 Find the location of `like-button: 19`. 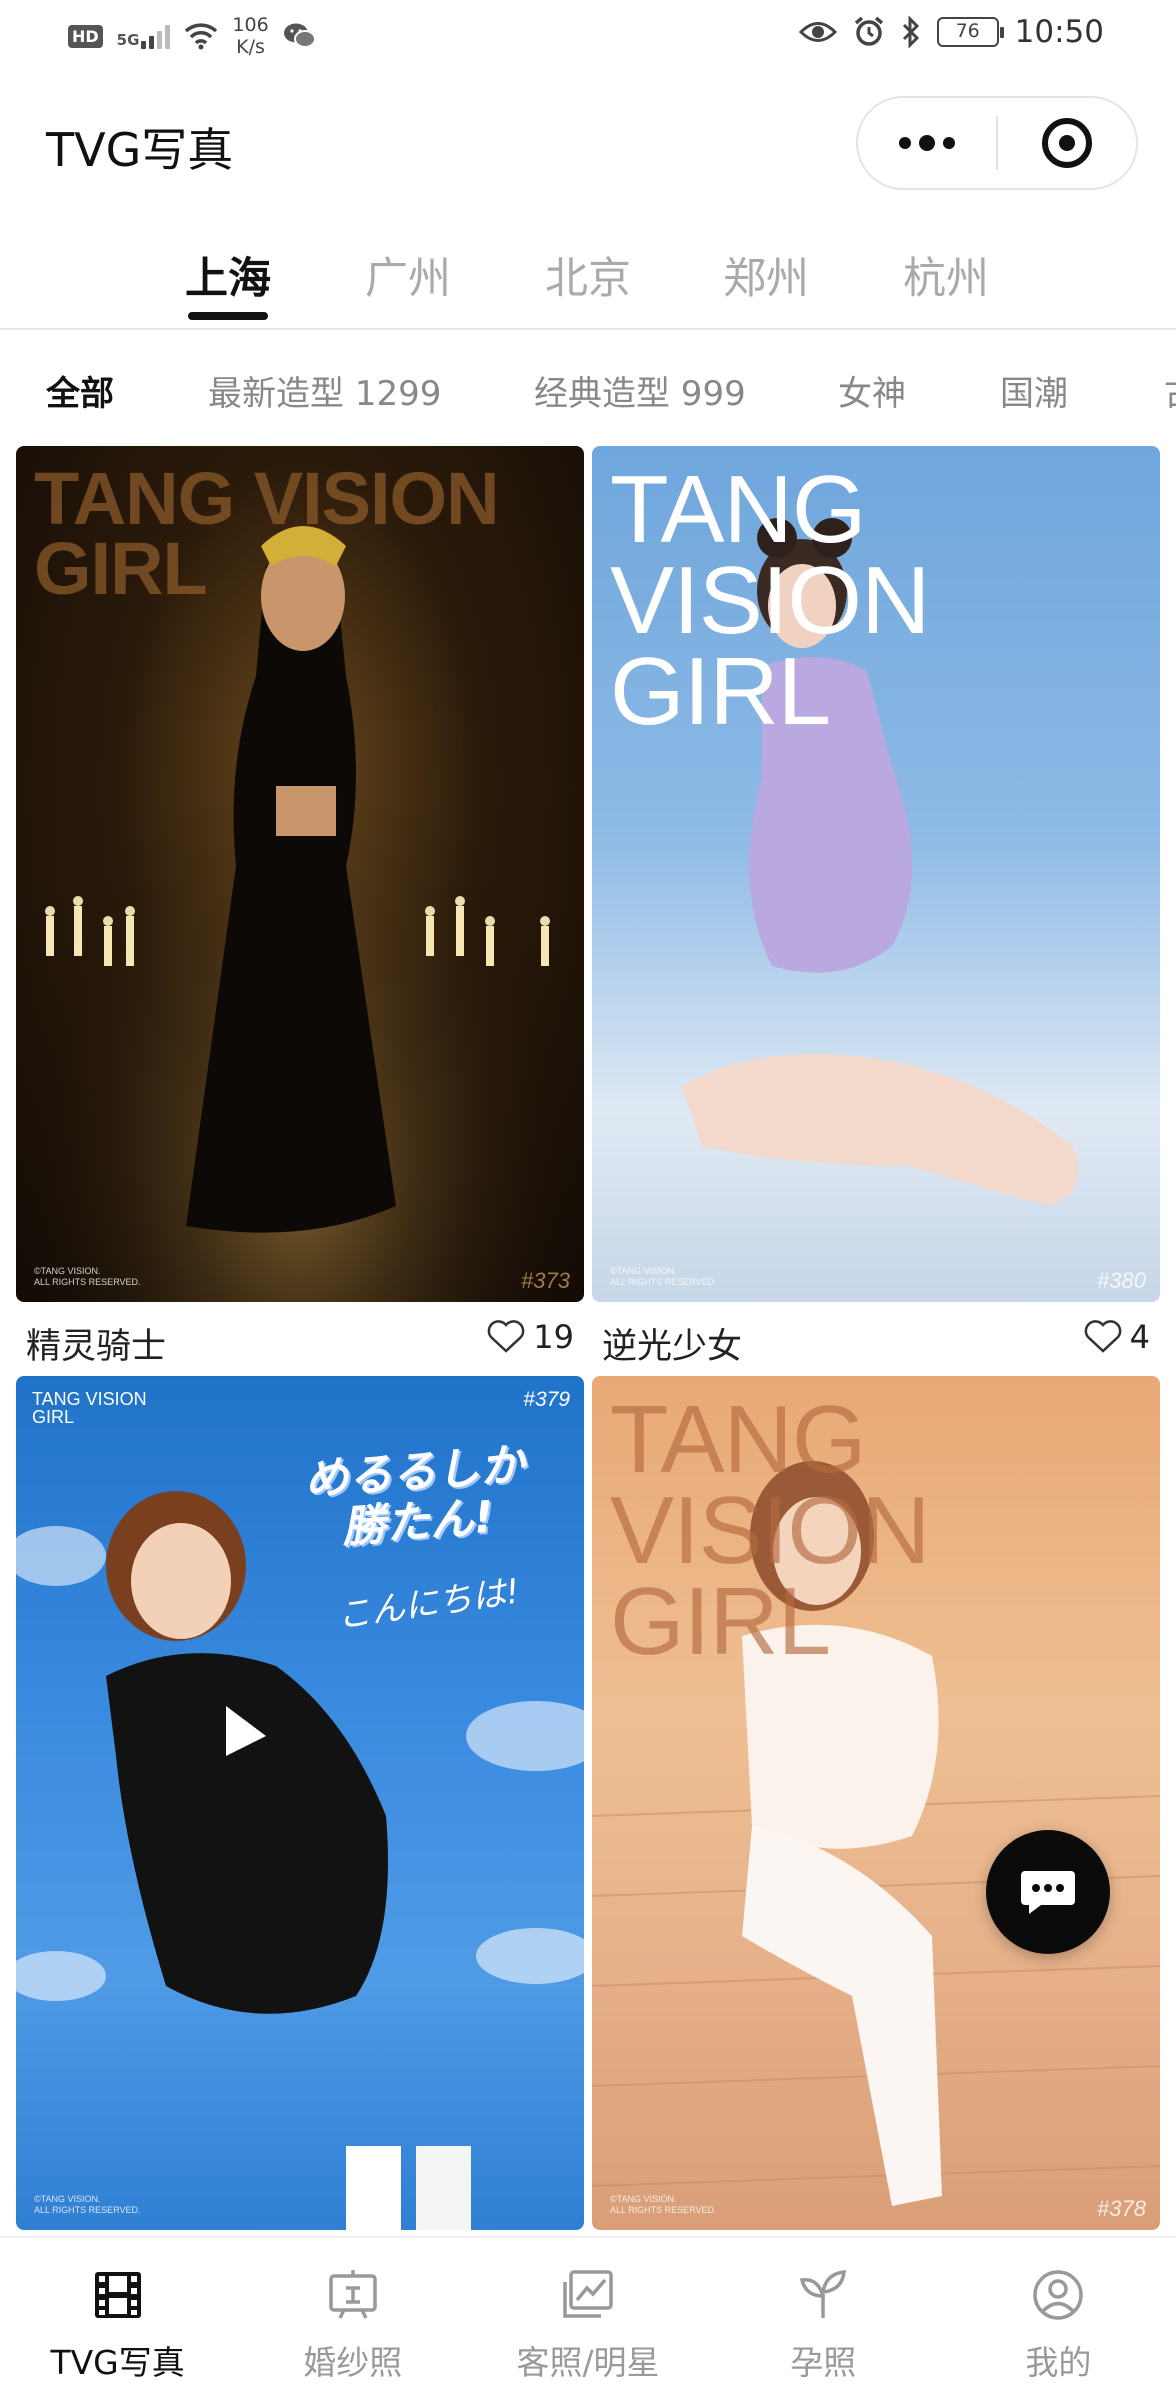

like-button: 19 is located at coordinates (530, 1337).